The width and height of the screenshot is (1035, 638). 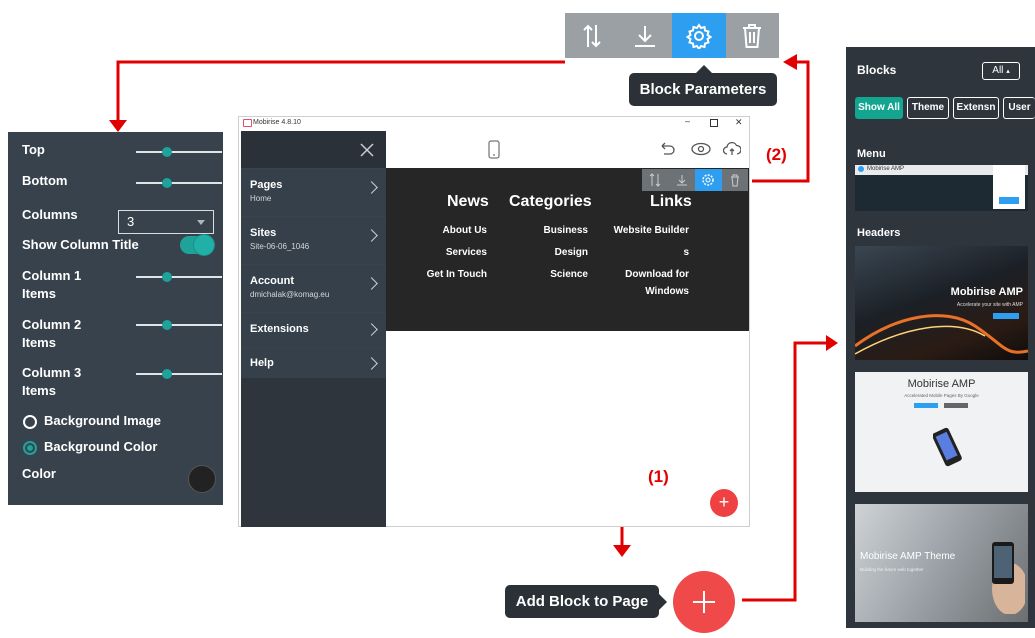 I want to click on label-line: Items, so click(x=39, y=342).